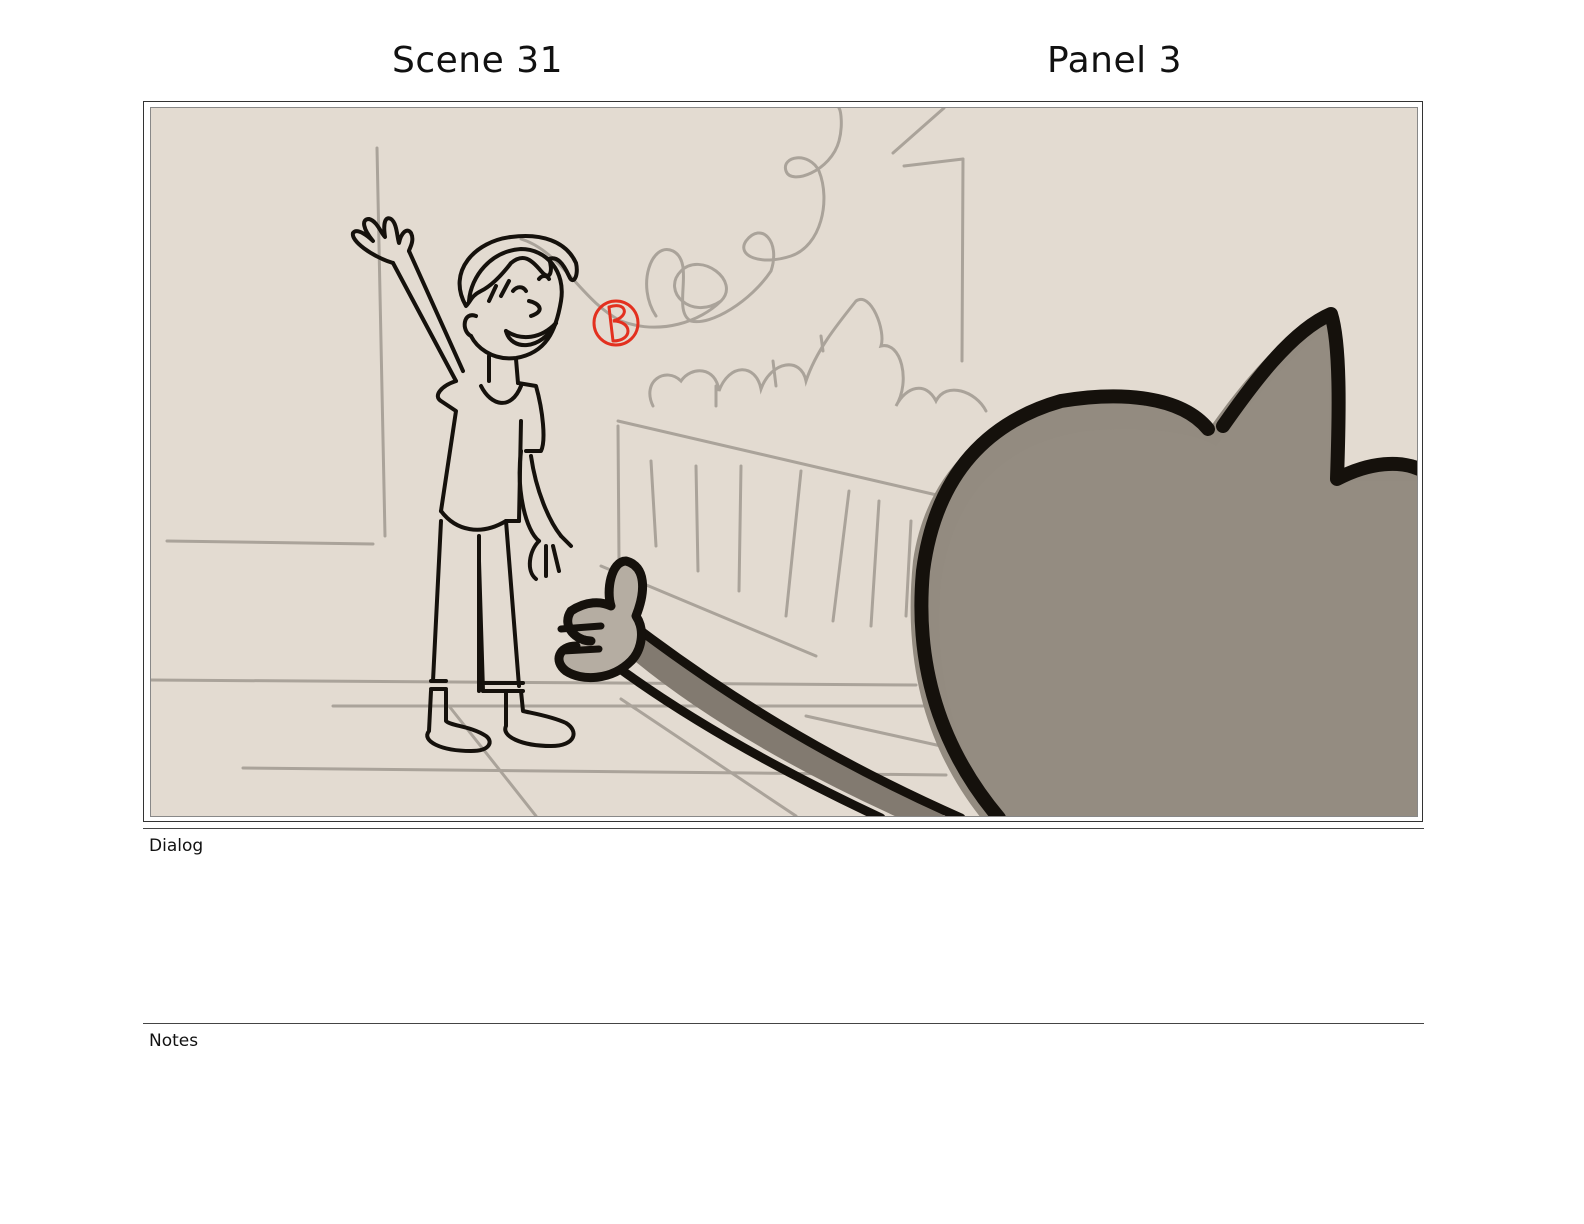  What do you see at coordinates (1163, 561) in the screenshot?
I see `foreground-creature-silhouette` at bounding box center [1163, 561].